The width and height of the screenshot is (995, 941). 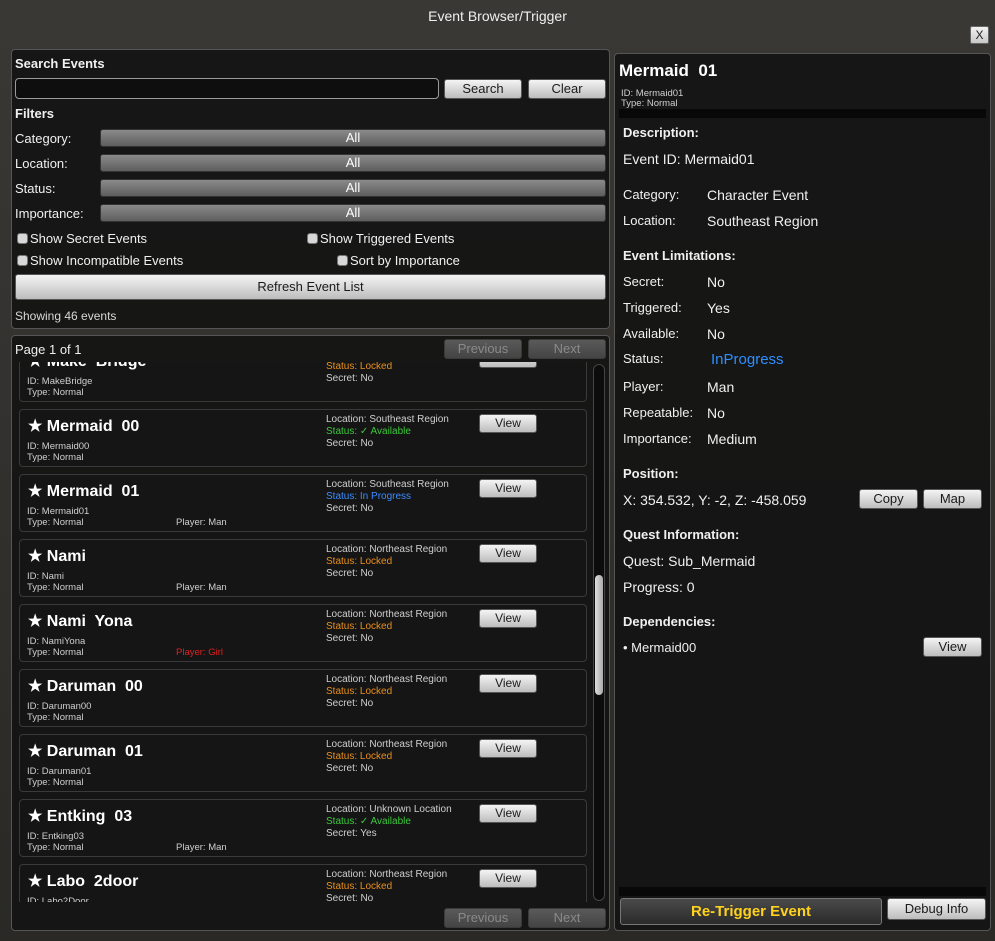 I want to click on show-incompatible-label: Show Incompatible Events, so click(x=107, y=260).